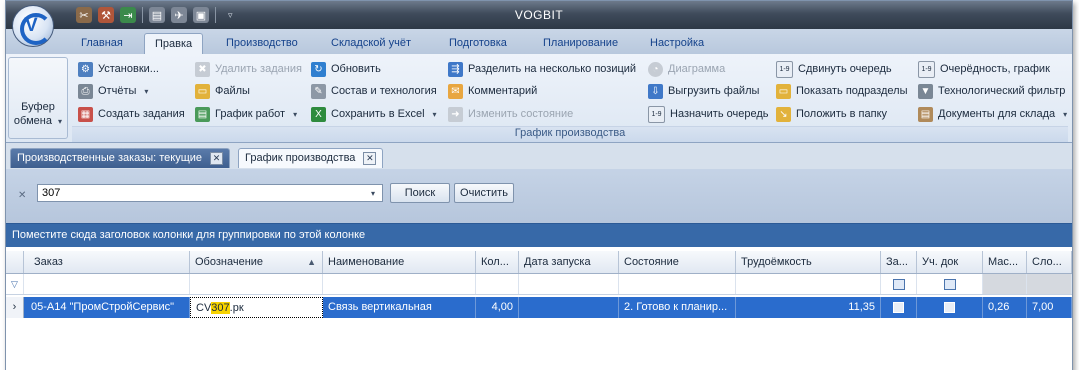 The height and width of the screenshot is (390, 1079). I want to click on diagram-button: ◔ Диаграмма, so click(686, 69).